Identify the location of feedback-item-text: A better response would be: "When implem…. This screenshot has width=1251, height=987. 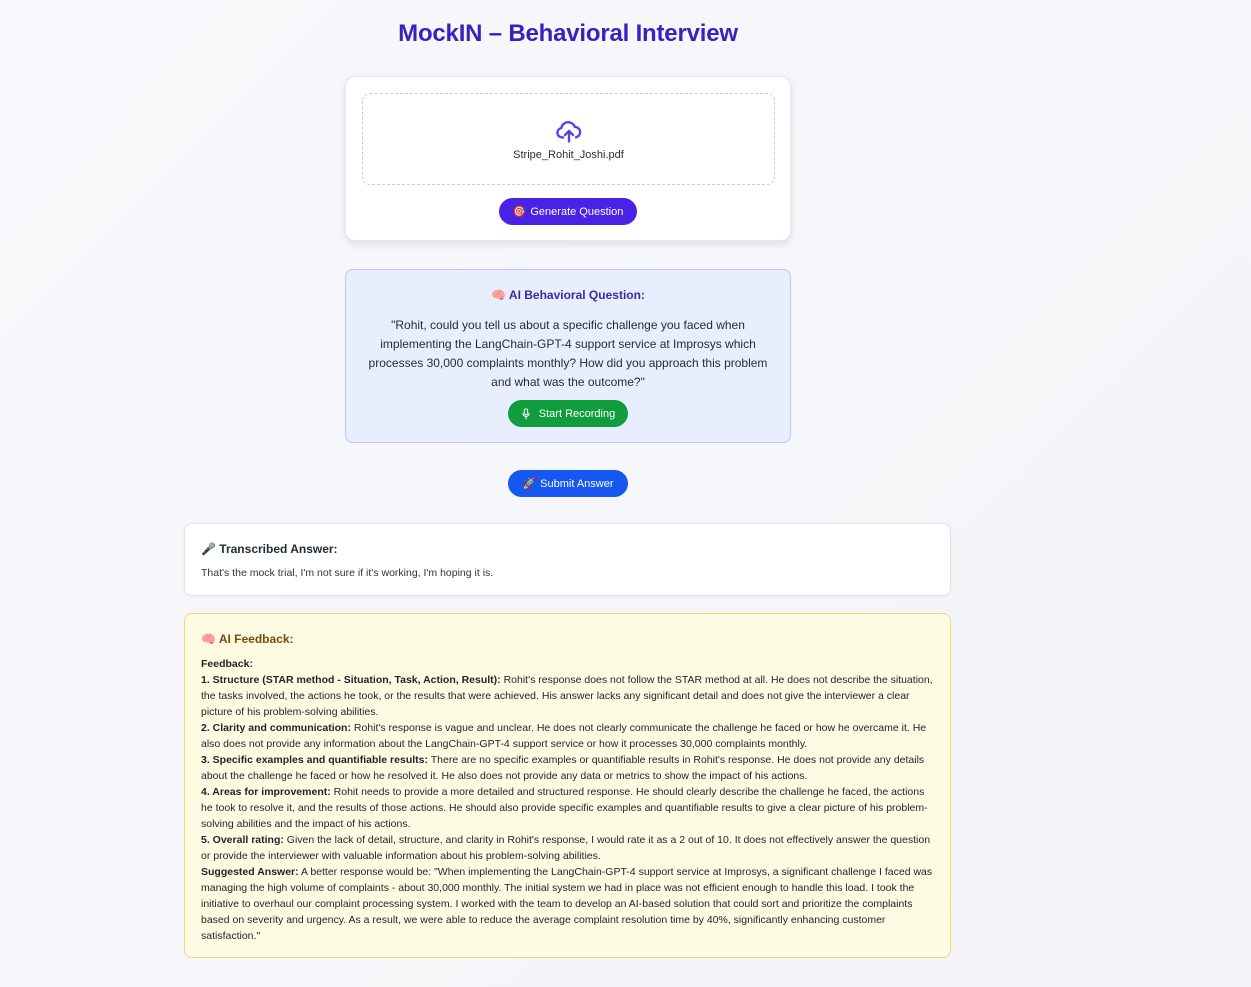
(567, 904).